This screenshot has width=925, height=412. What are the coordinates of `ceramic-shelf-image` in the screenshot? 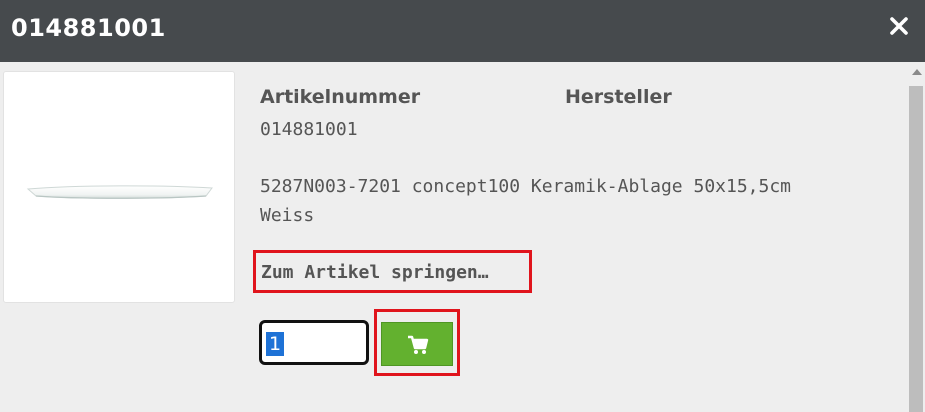 It's located at (119, 192).